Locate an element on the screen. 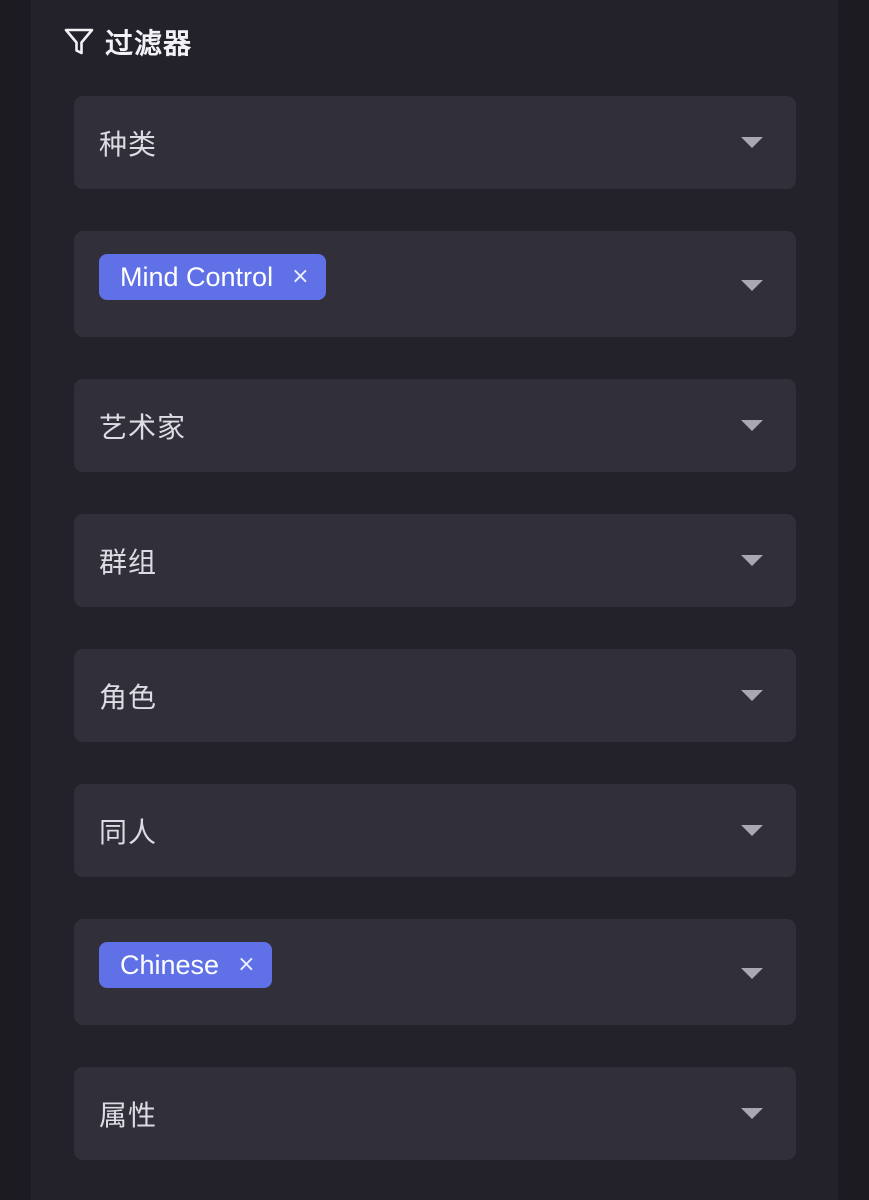 This screenshot has height=1200, width=869. character-select: 角色 is located at coordinates (435, 695).